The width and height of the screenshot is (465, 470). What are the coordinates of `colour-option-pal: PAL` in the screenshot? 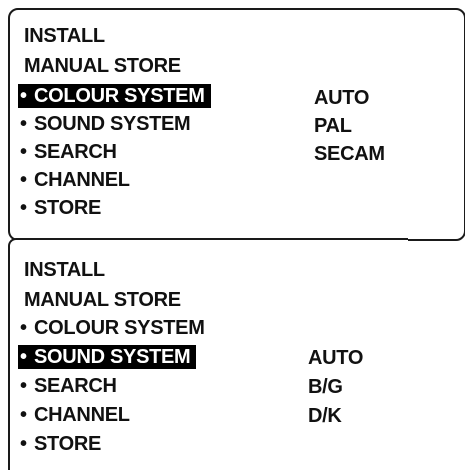 It's located at (333, 126).